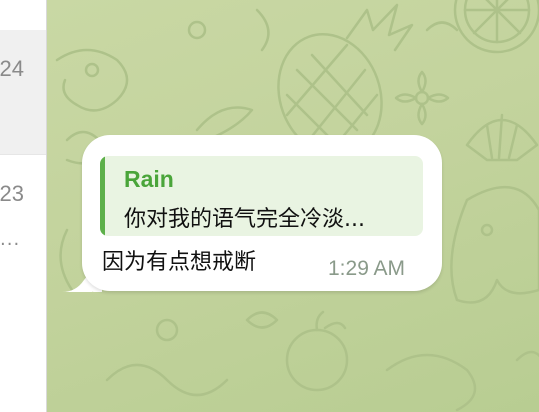 This screenshot has height=412, width=539. What do you see at coordinates (367, 268) in the screenshot?
I see `message-timestamp: 1:29 AM` at bounding box center [367, 268].